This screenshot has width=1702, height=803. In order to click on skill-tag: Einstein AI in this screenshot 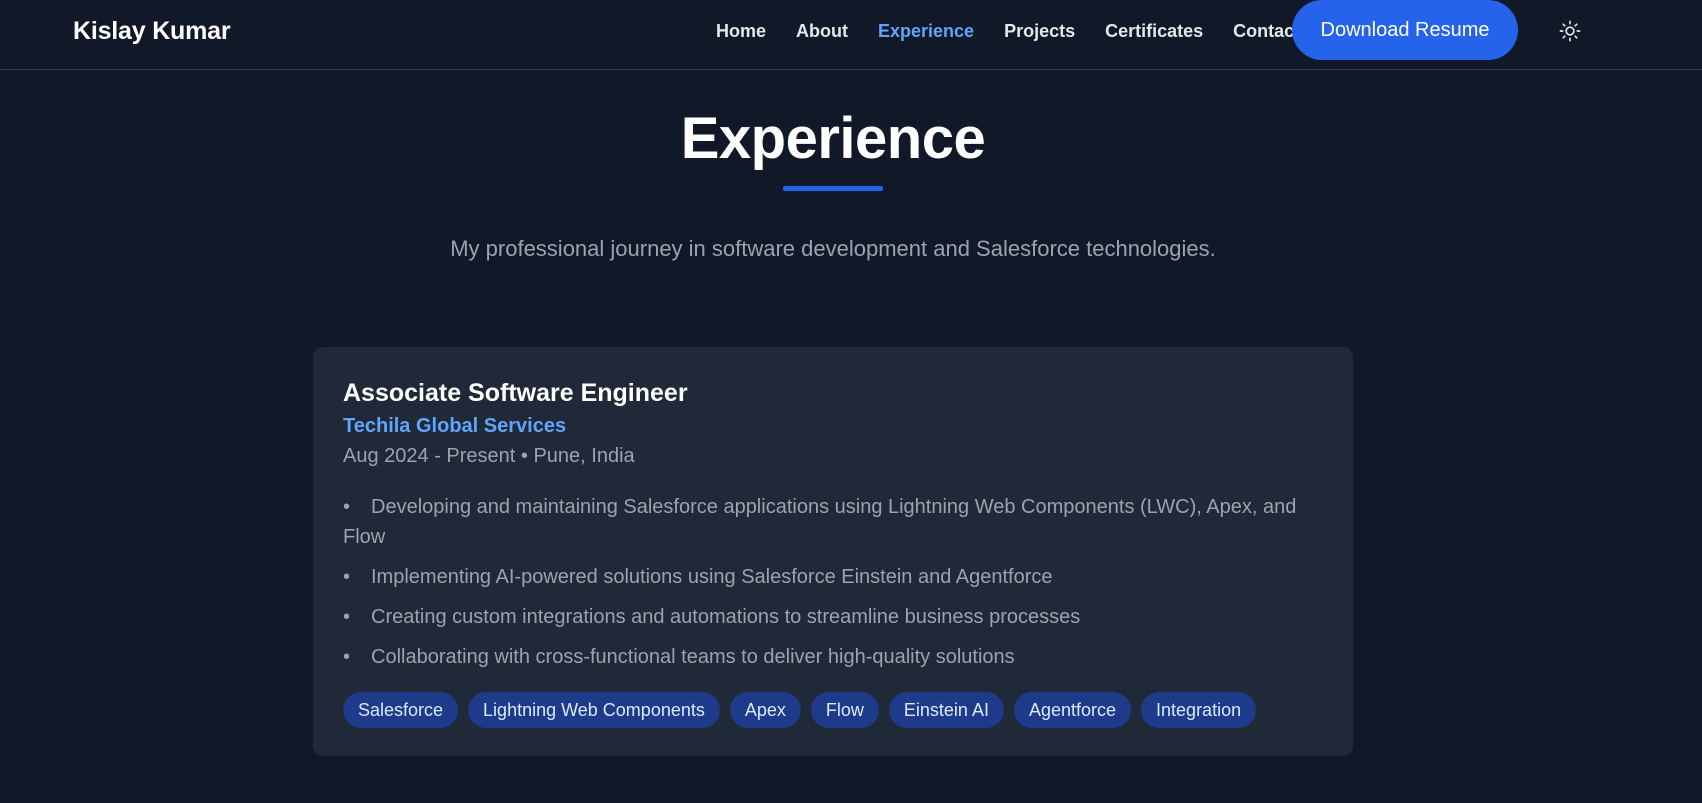, I will do `click(946, 710)`.